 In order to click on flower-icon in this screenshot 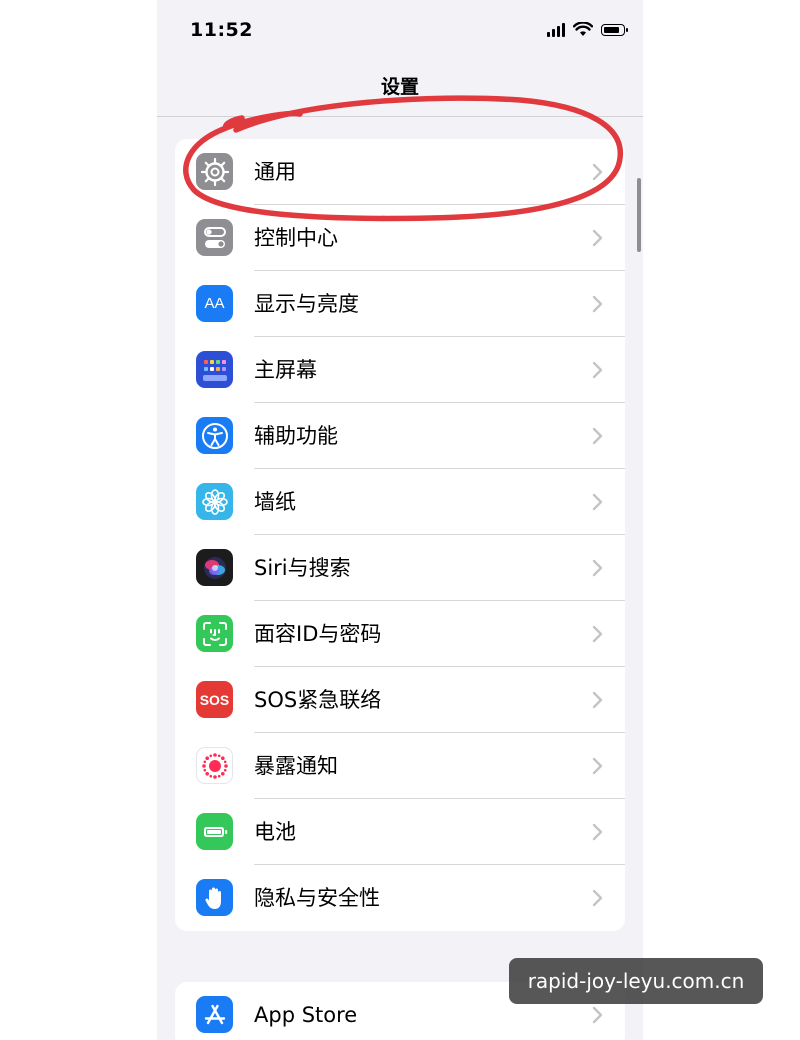, I will do `click(214, 501)`.